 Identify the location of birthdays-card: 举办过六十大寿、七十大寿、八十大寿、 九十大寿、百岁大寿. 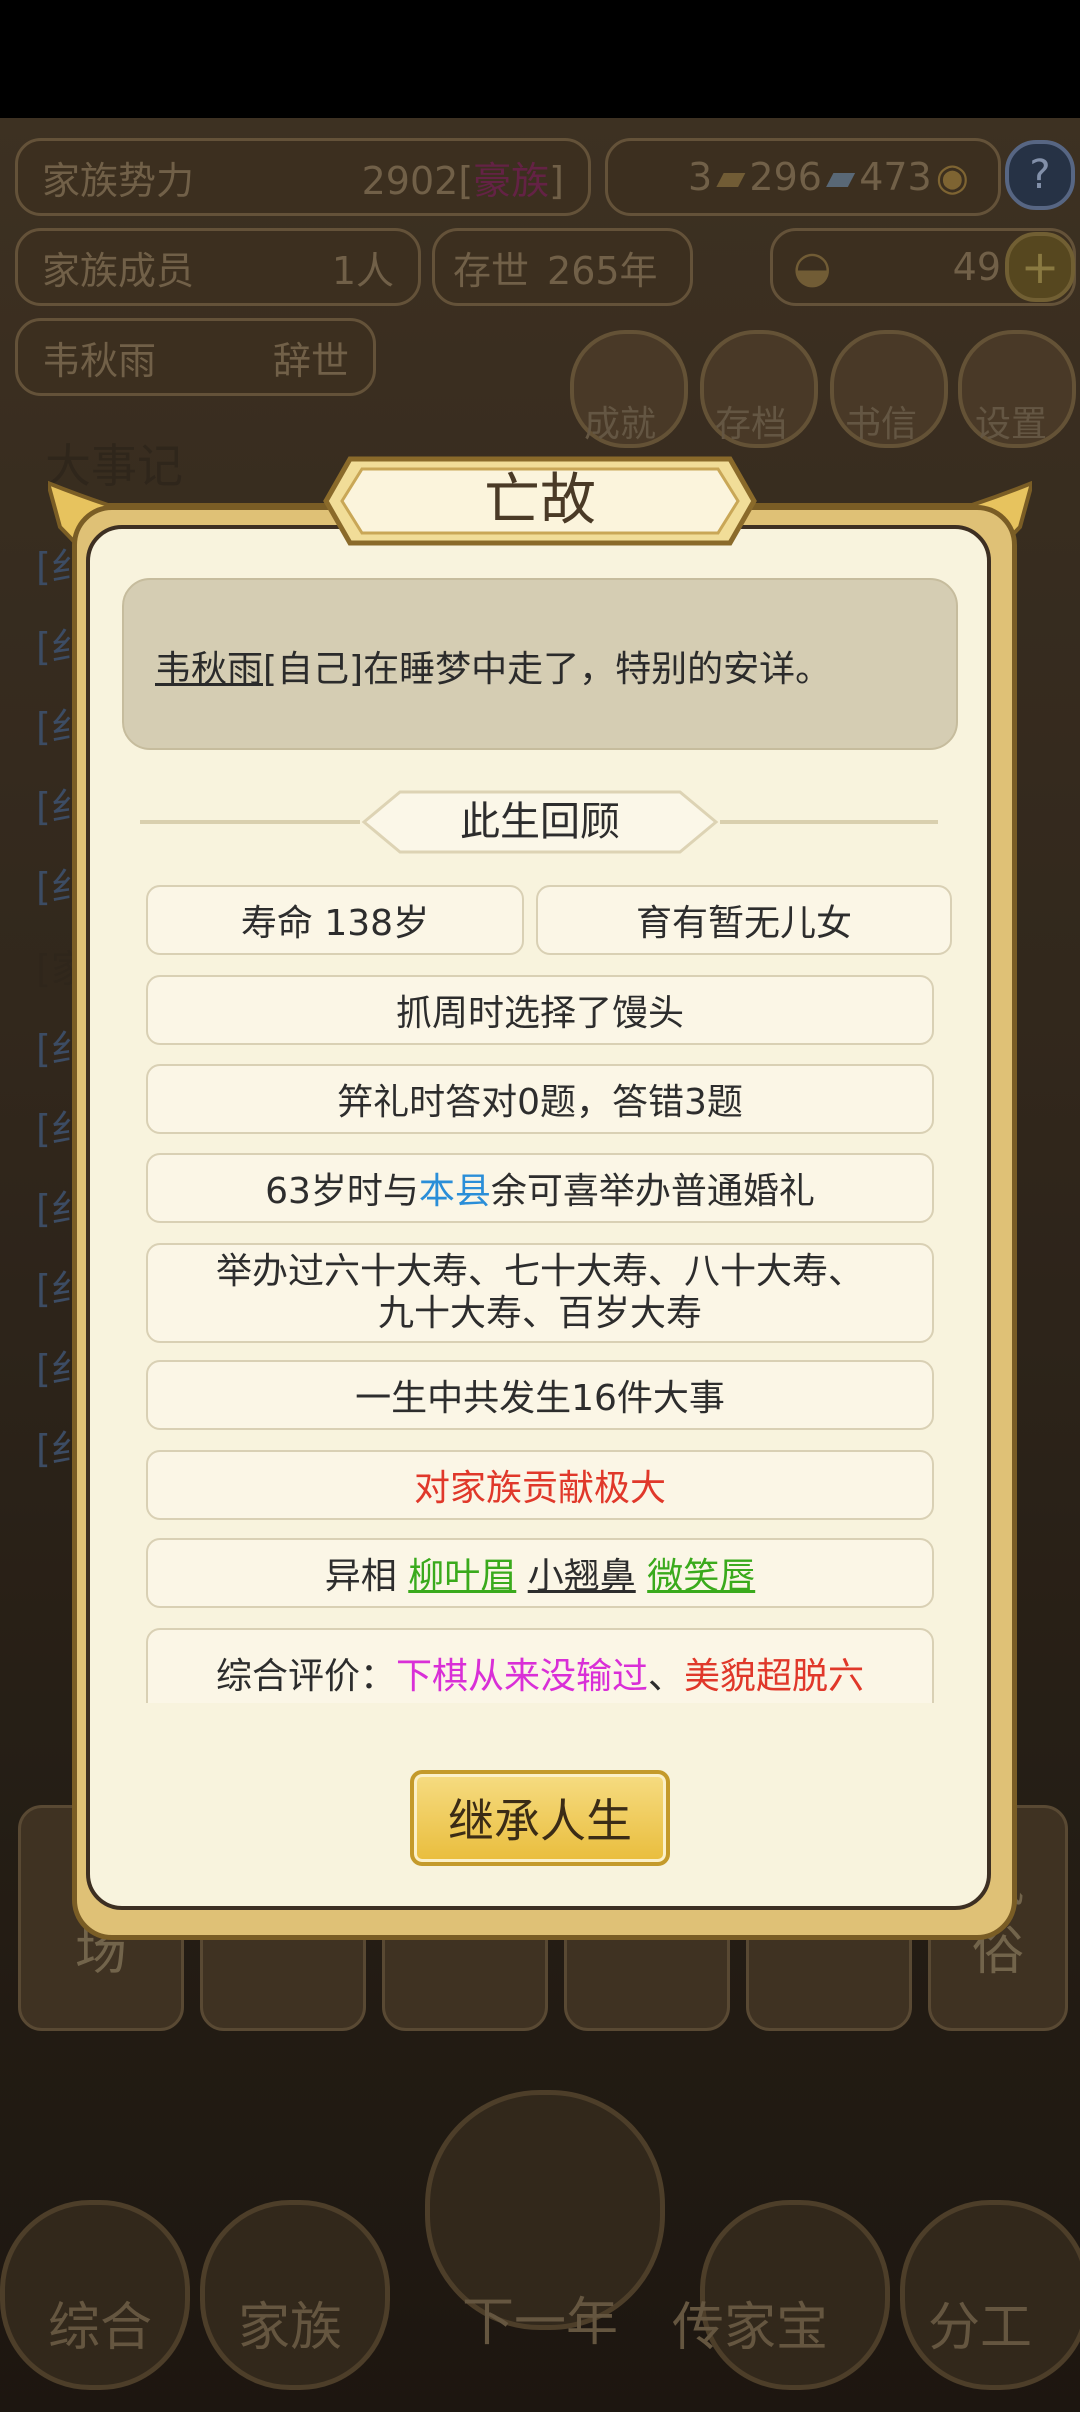
(540, 1293).